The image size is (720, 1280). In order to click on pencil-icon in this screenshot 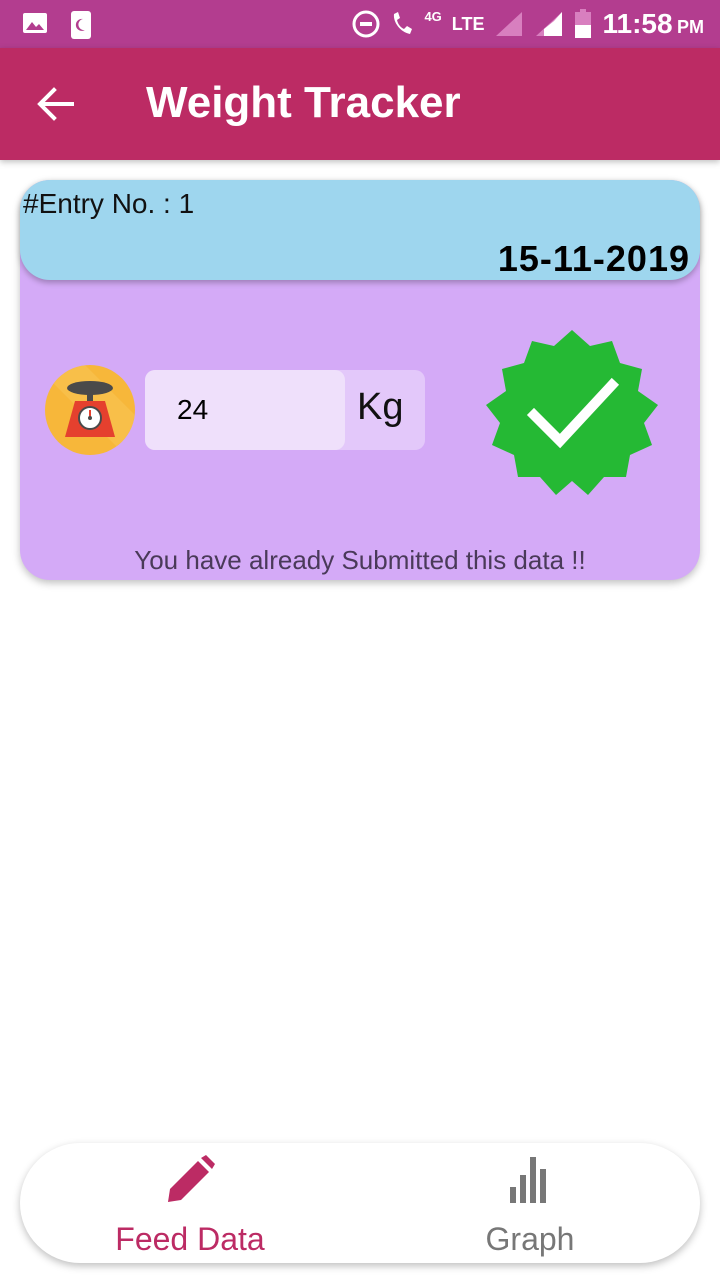, I will do `click(191, 1178)`.